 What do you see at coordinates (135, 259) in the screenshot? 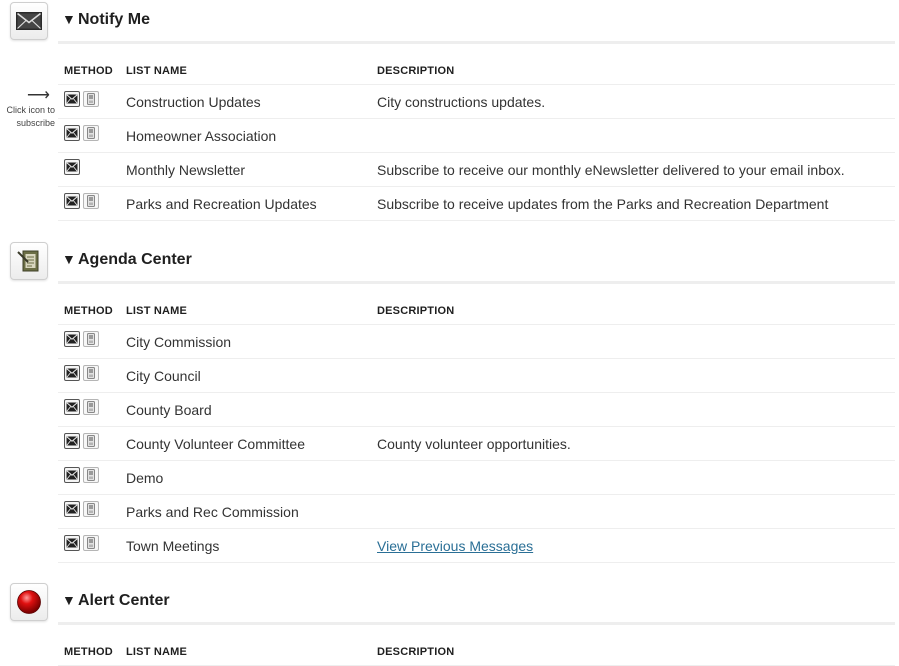
I see `section-title-text: Agenda Center` at bounding box center [135, 259].